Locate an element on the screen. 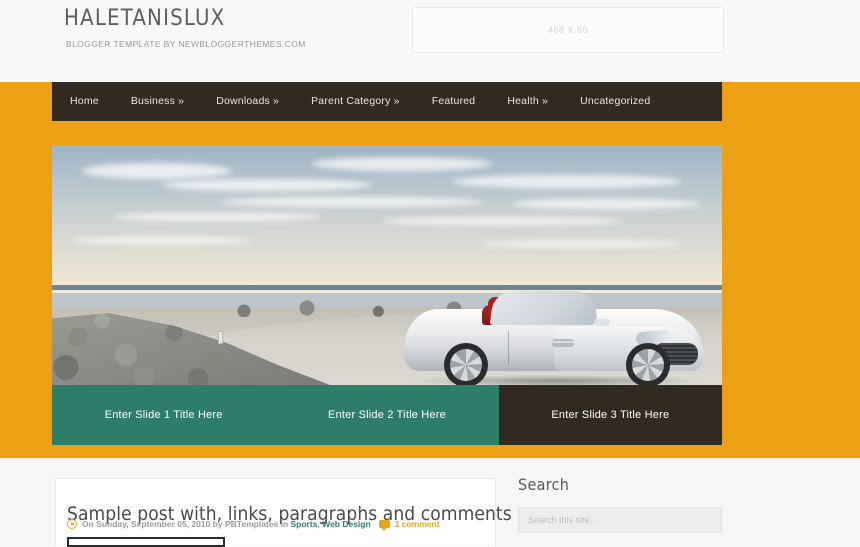  slide-tab-3: Enter Slide 3 Title Here is located at coordinates (610, 415).